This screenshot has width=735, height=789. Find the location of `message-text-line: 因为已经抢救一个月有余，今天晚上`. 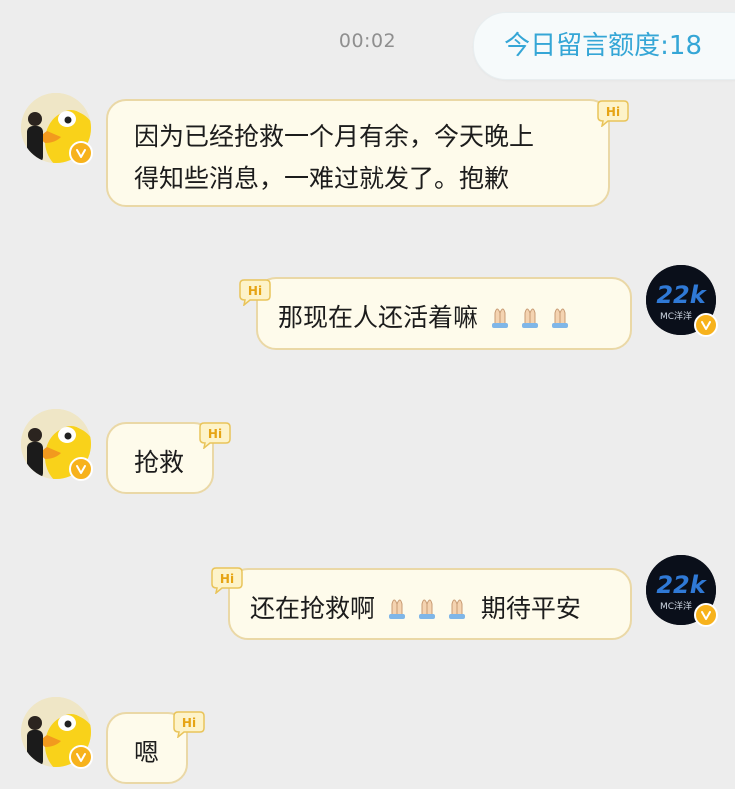

message-text-line: 因为已经抢救一个月有余，今天晚上 is located at coordinates (334, 136).